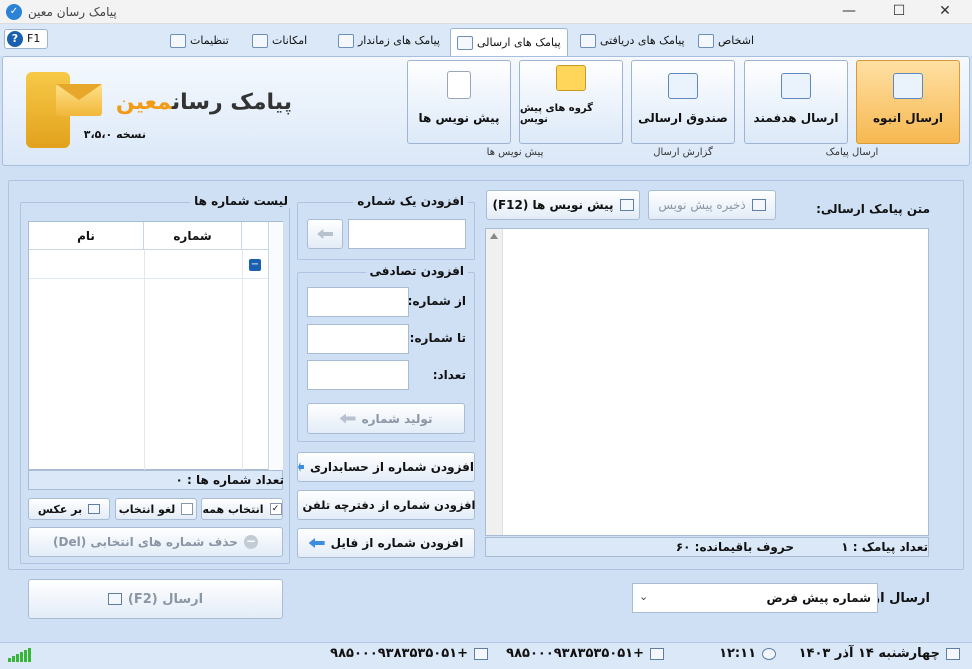 The image size is (972, 669). Describe the element at coordinates (734, 547) in the screenshot. I see `remaining-chars: حروف باقیمانده: ۶۰` at that location.